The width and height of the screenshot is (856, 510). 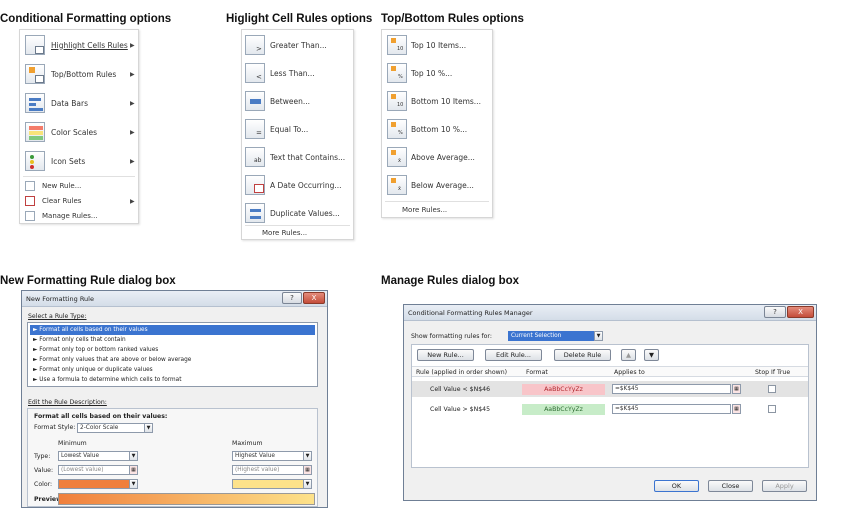 What do you see at coordinates (676, 486) in the screenshot?
I see `ok-button: OK` at bounding box center [676, 486].